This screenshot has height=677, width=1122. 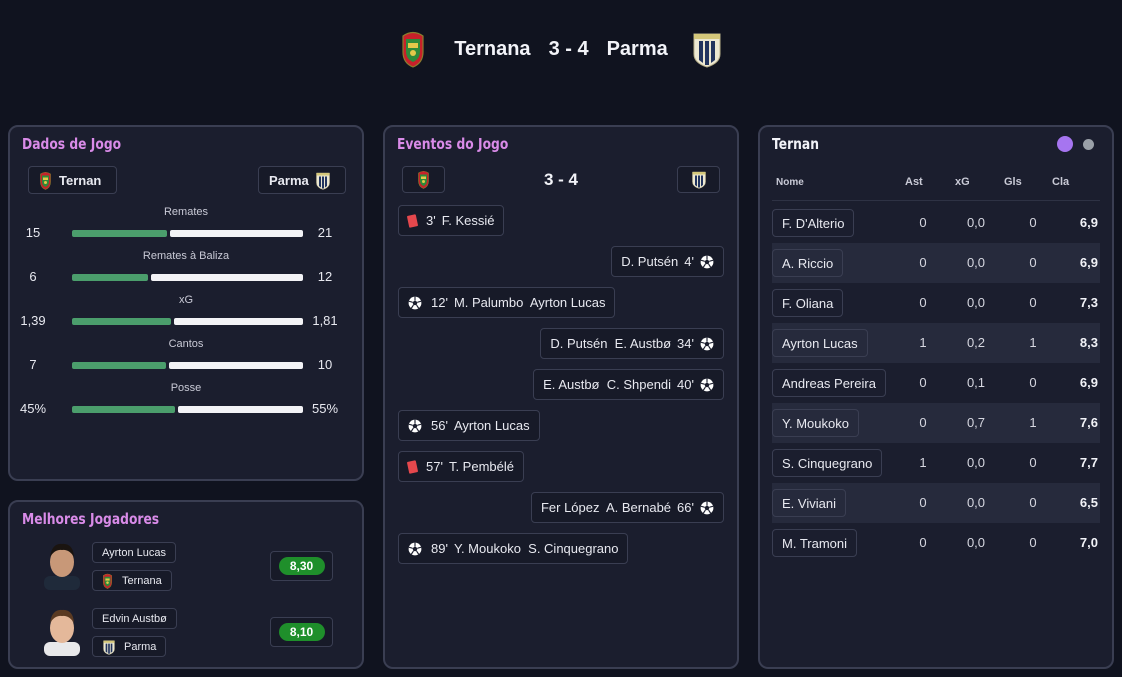 What do you see at coordinates (628, 384) in the screenshot?
I see `match-event: E. Austbø C. Shpendi 40'` at bounding box center [628, 384].